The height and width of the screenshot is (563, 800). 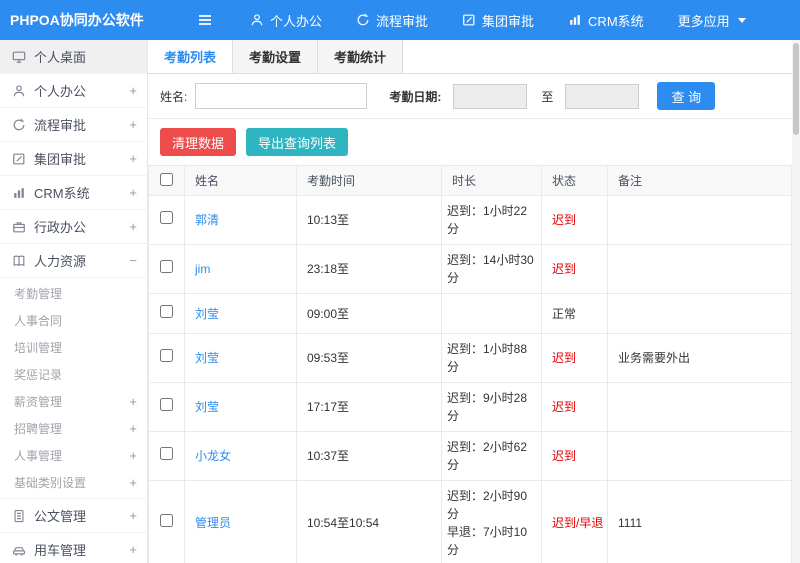 What do you see at coordinates (796, 301) in the screenshot?
I see `vertical-scrollbar` at bounding box center [796, 301].